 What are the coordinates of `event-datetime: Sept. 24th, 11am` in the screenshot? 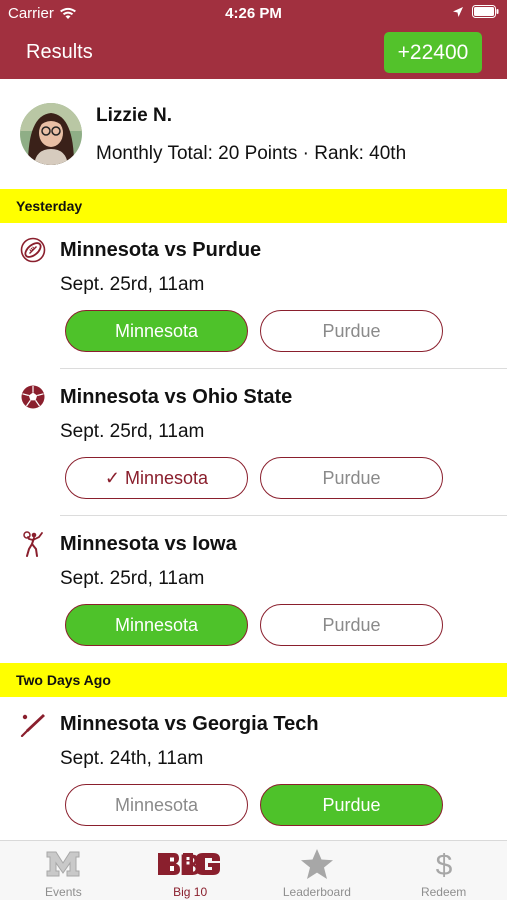 It's located at (132, 758).